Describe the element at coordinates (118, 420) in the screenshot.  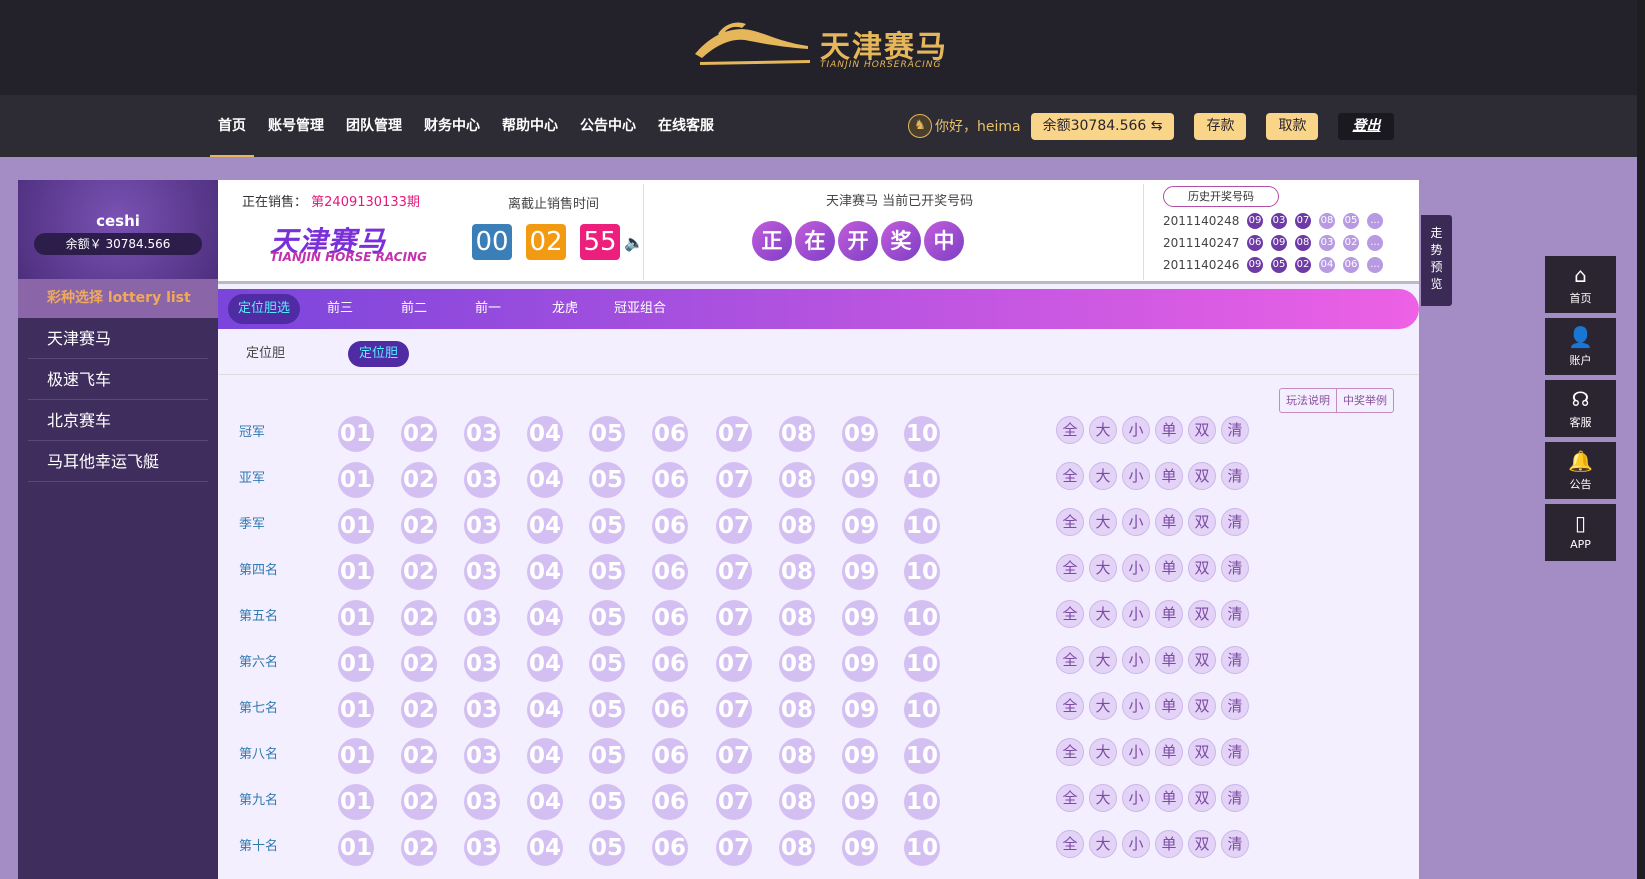
I see `sidebar-item-beijing: 北京赛车` at that location.